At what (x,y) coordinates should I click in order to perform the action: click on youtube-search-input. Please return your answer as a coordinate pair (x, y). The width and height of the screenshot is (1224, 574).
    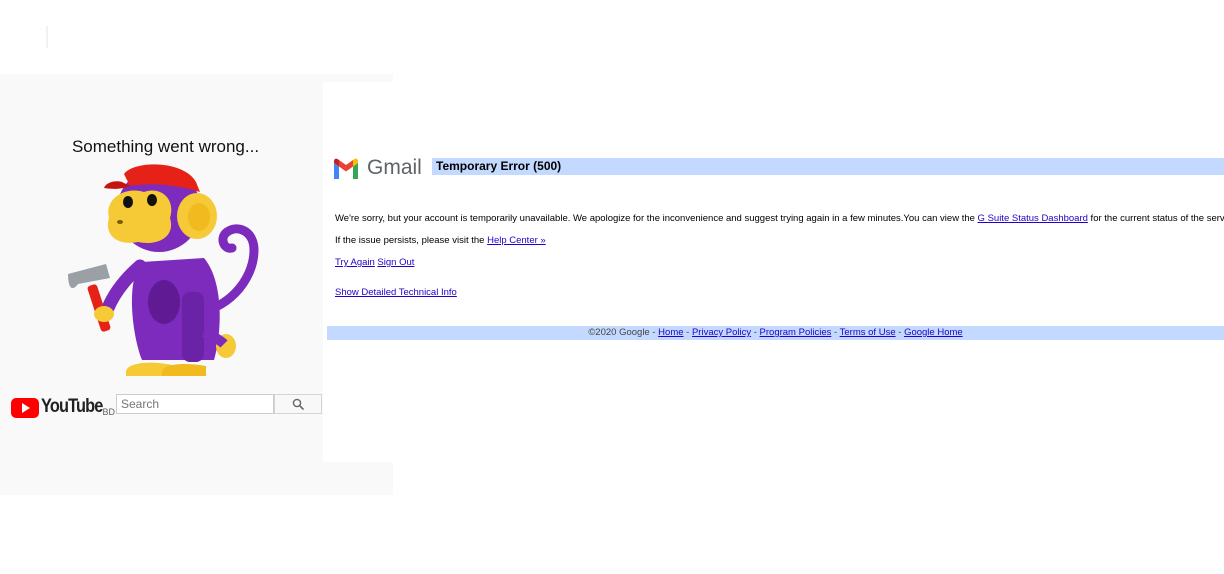
    Looking at the image, I should click on (195, 404).